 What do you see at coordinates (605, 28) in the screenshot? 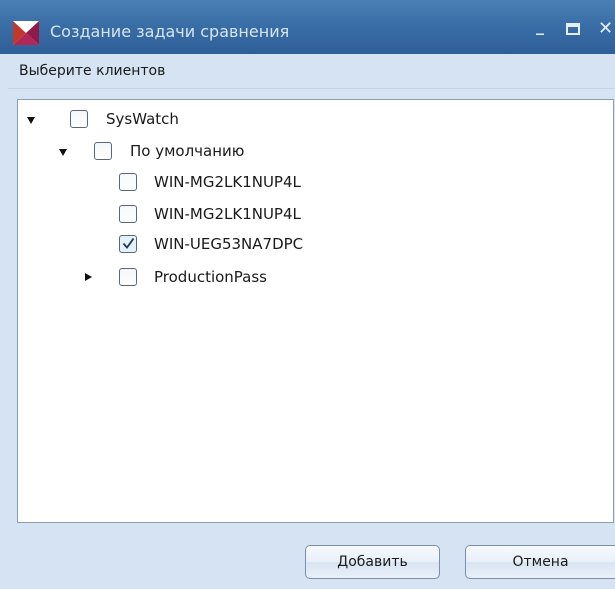
I see `close-button: ✕` at bounding box center [605, 28].